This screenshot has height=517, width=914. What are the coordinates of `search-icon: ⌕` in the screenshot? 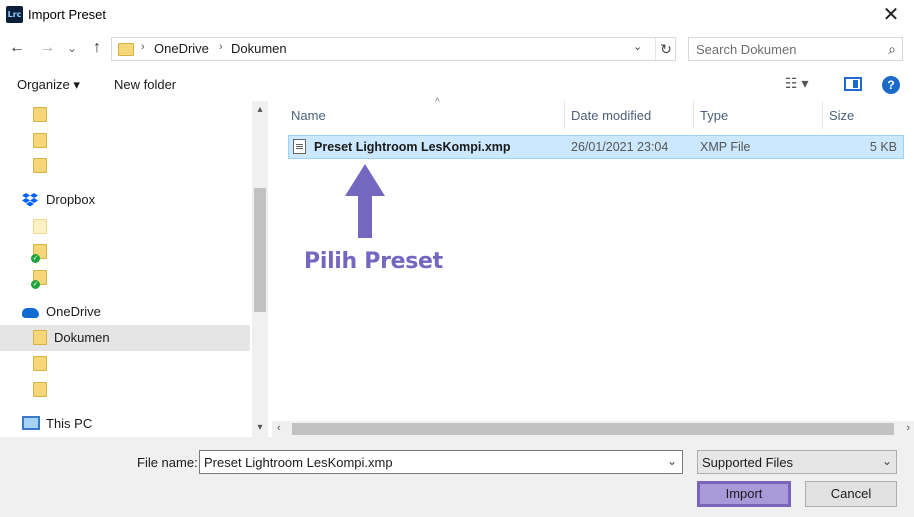 It's located at (892, 49).